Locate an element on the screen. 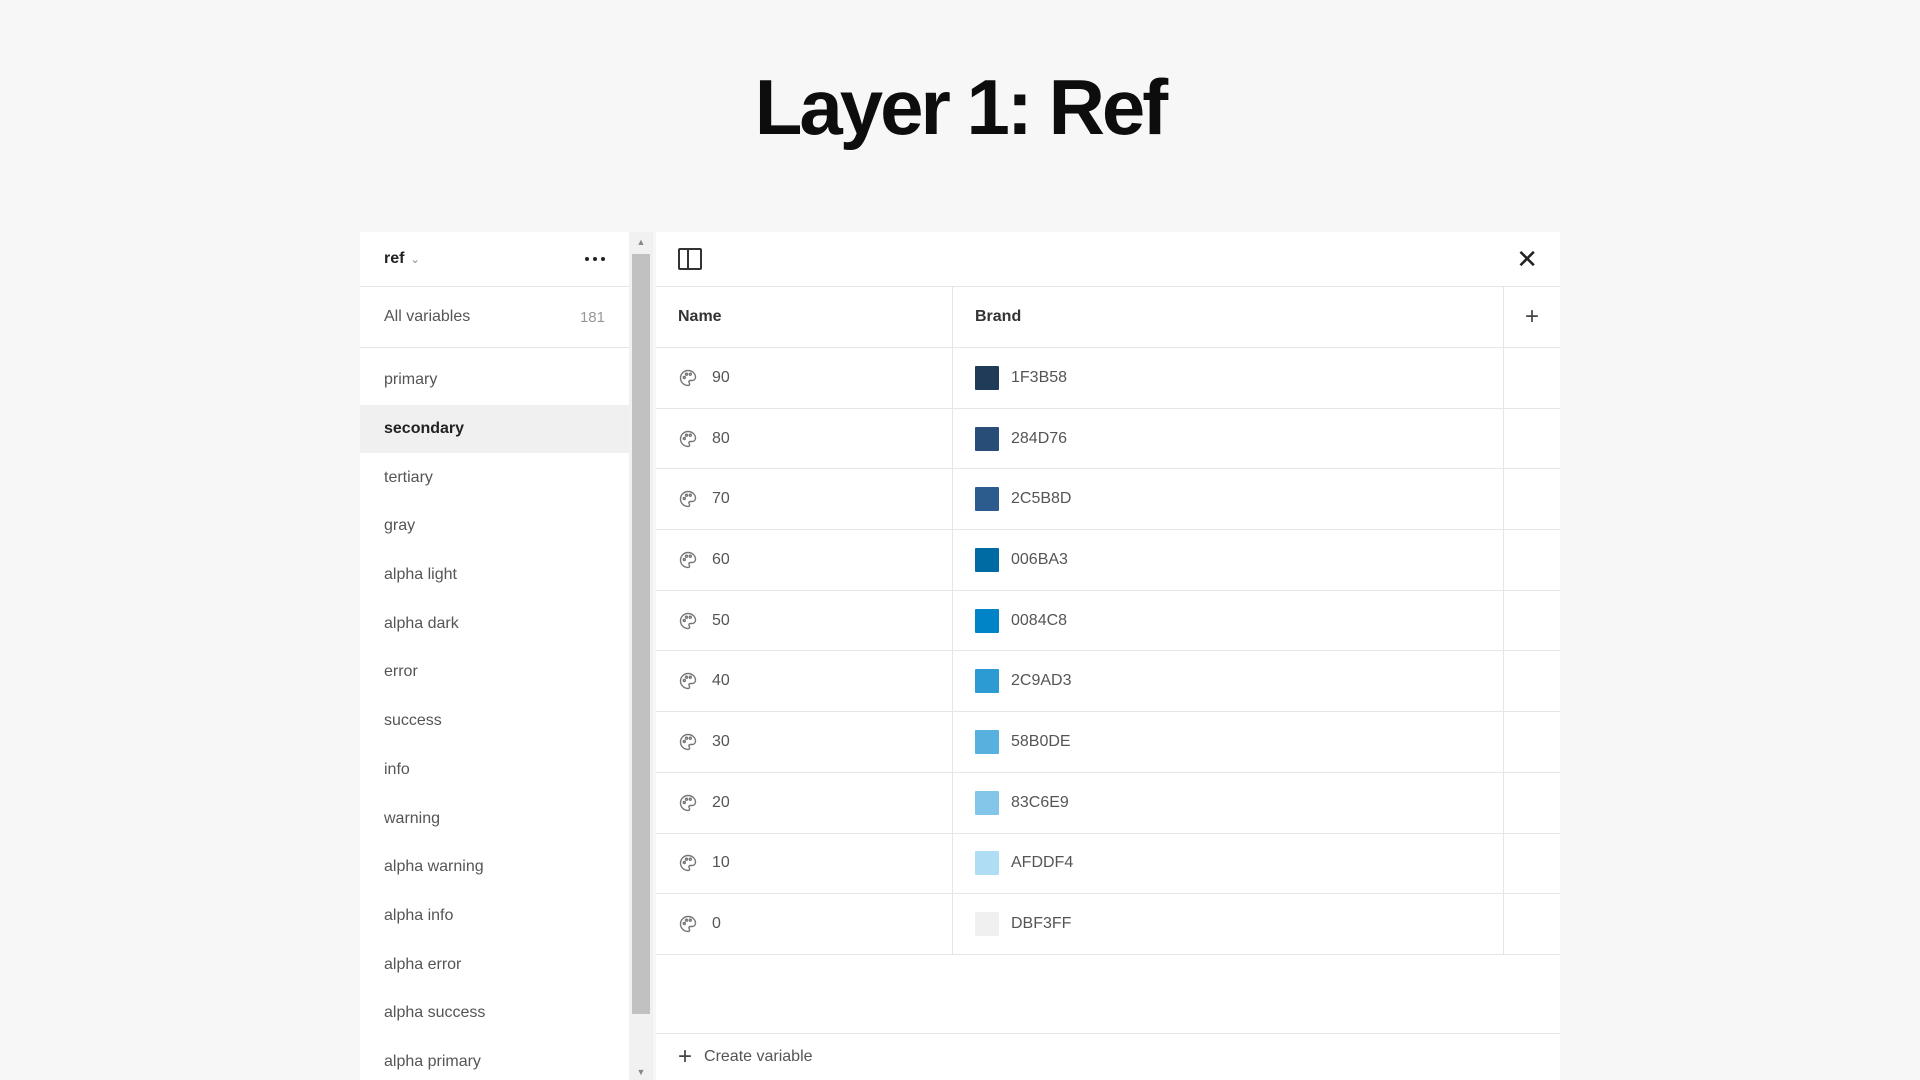 This screenshot has width=1920, height=1080. sidebar-group-item: alpha light is located at coordinates (494, 575).